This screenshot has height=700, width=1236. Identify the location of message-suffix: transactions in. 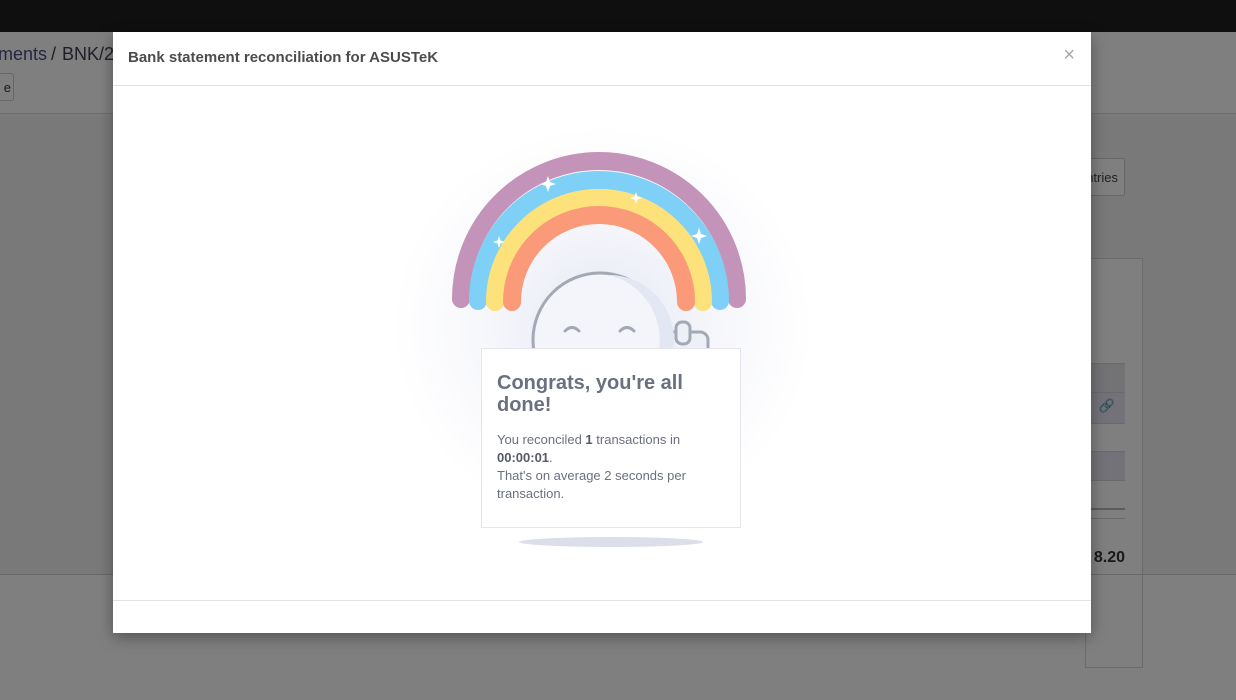
(636, 439).